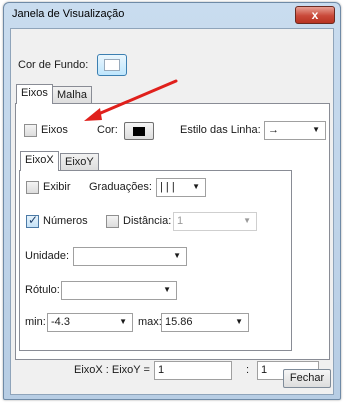 Image resolution: width=346 pixels, height=403 pixels. I want to click on tab-eixos-label: Eixos, so click(34, 93).